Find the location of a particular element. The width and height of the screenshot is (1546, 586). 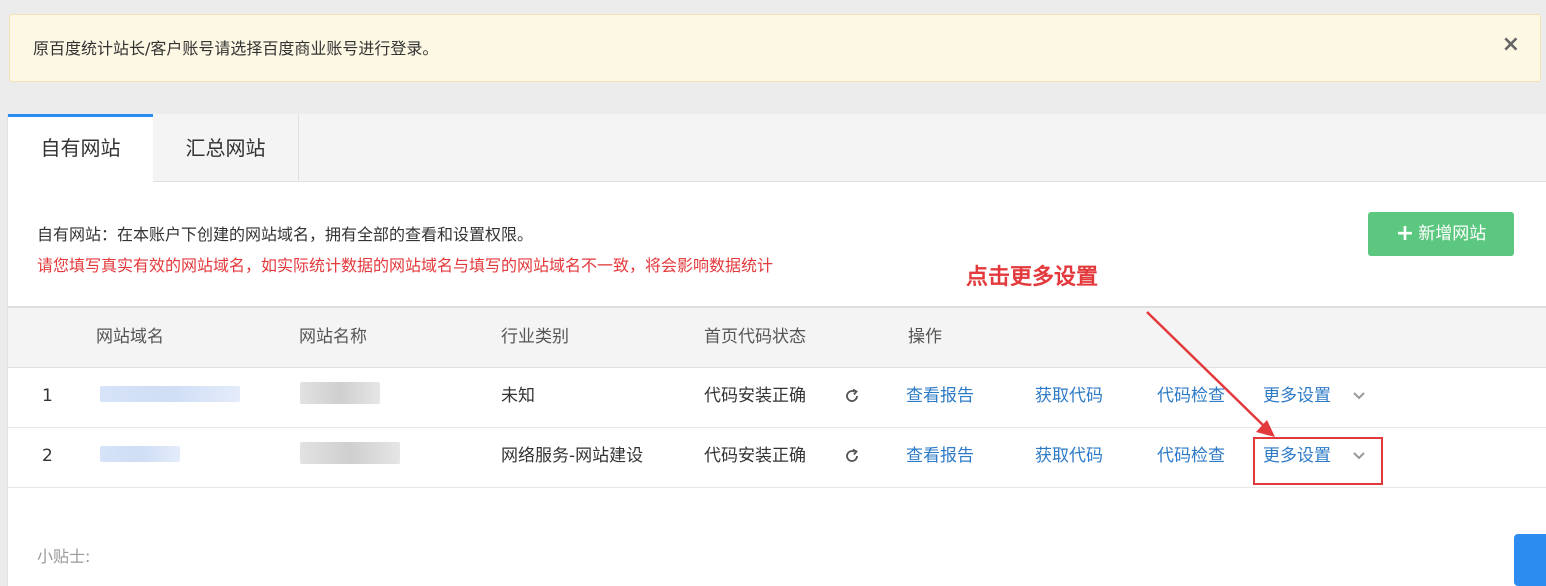

row-industry: 未知 is located at coordinates (518, 396).